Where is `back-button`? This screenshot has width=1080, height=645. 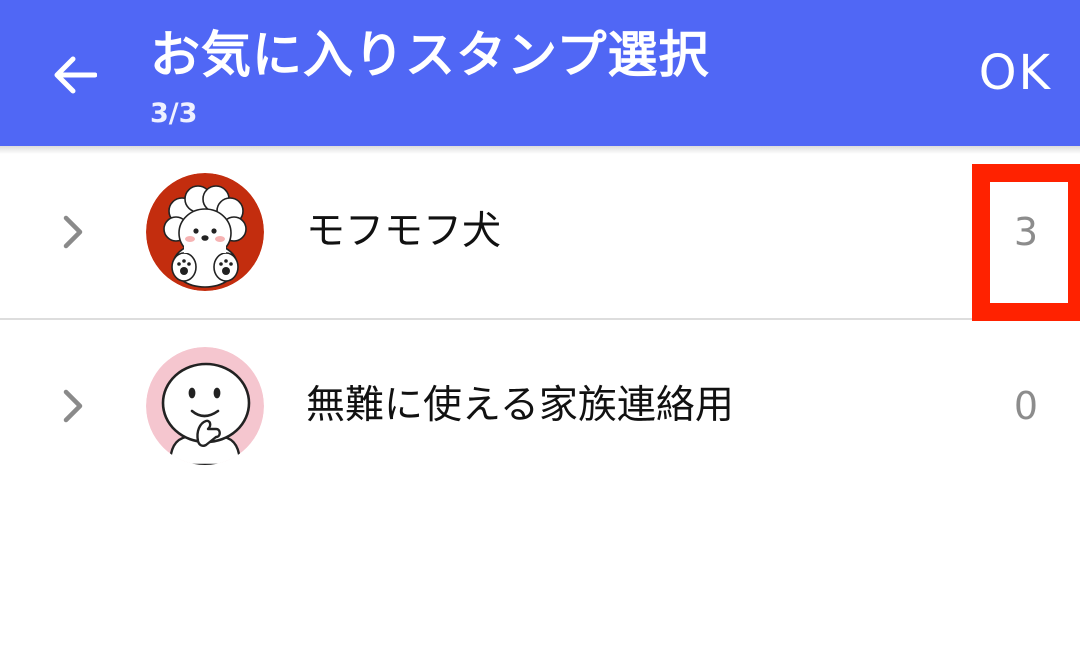 back-button is located at coordinates (74, 75).